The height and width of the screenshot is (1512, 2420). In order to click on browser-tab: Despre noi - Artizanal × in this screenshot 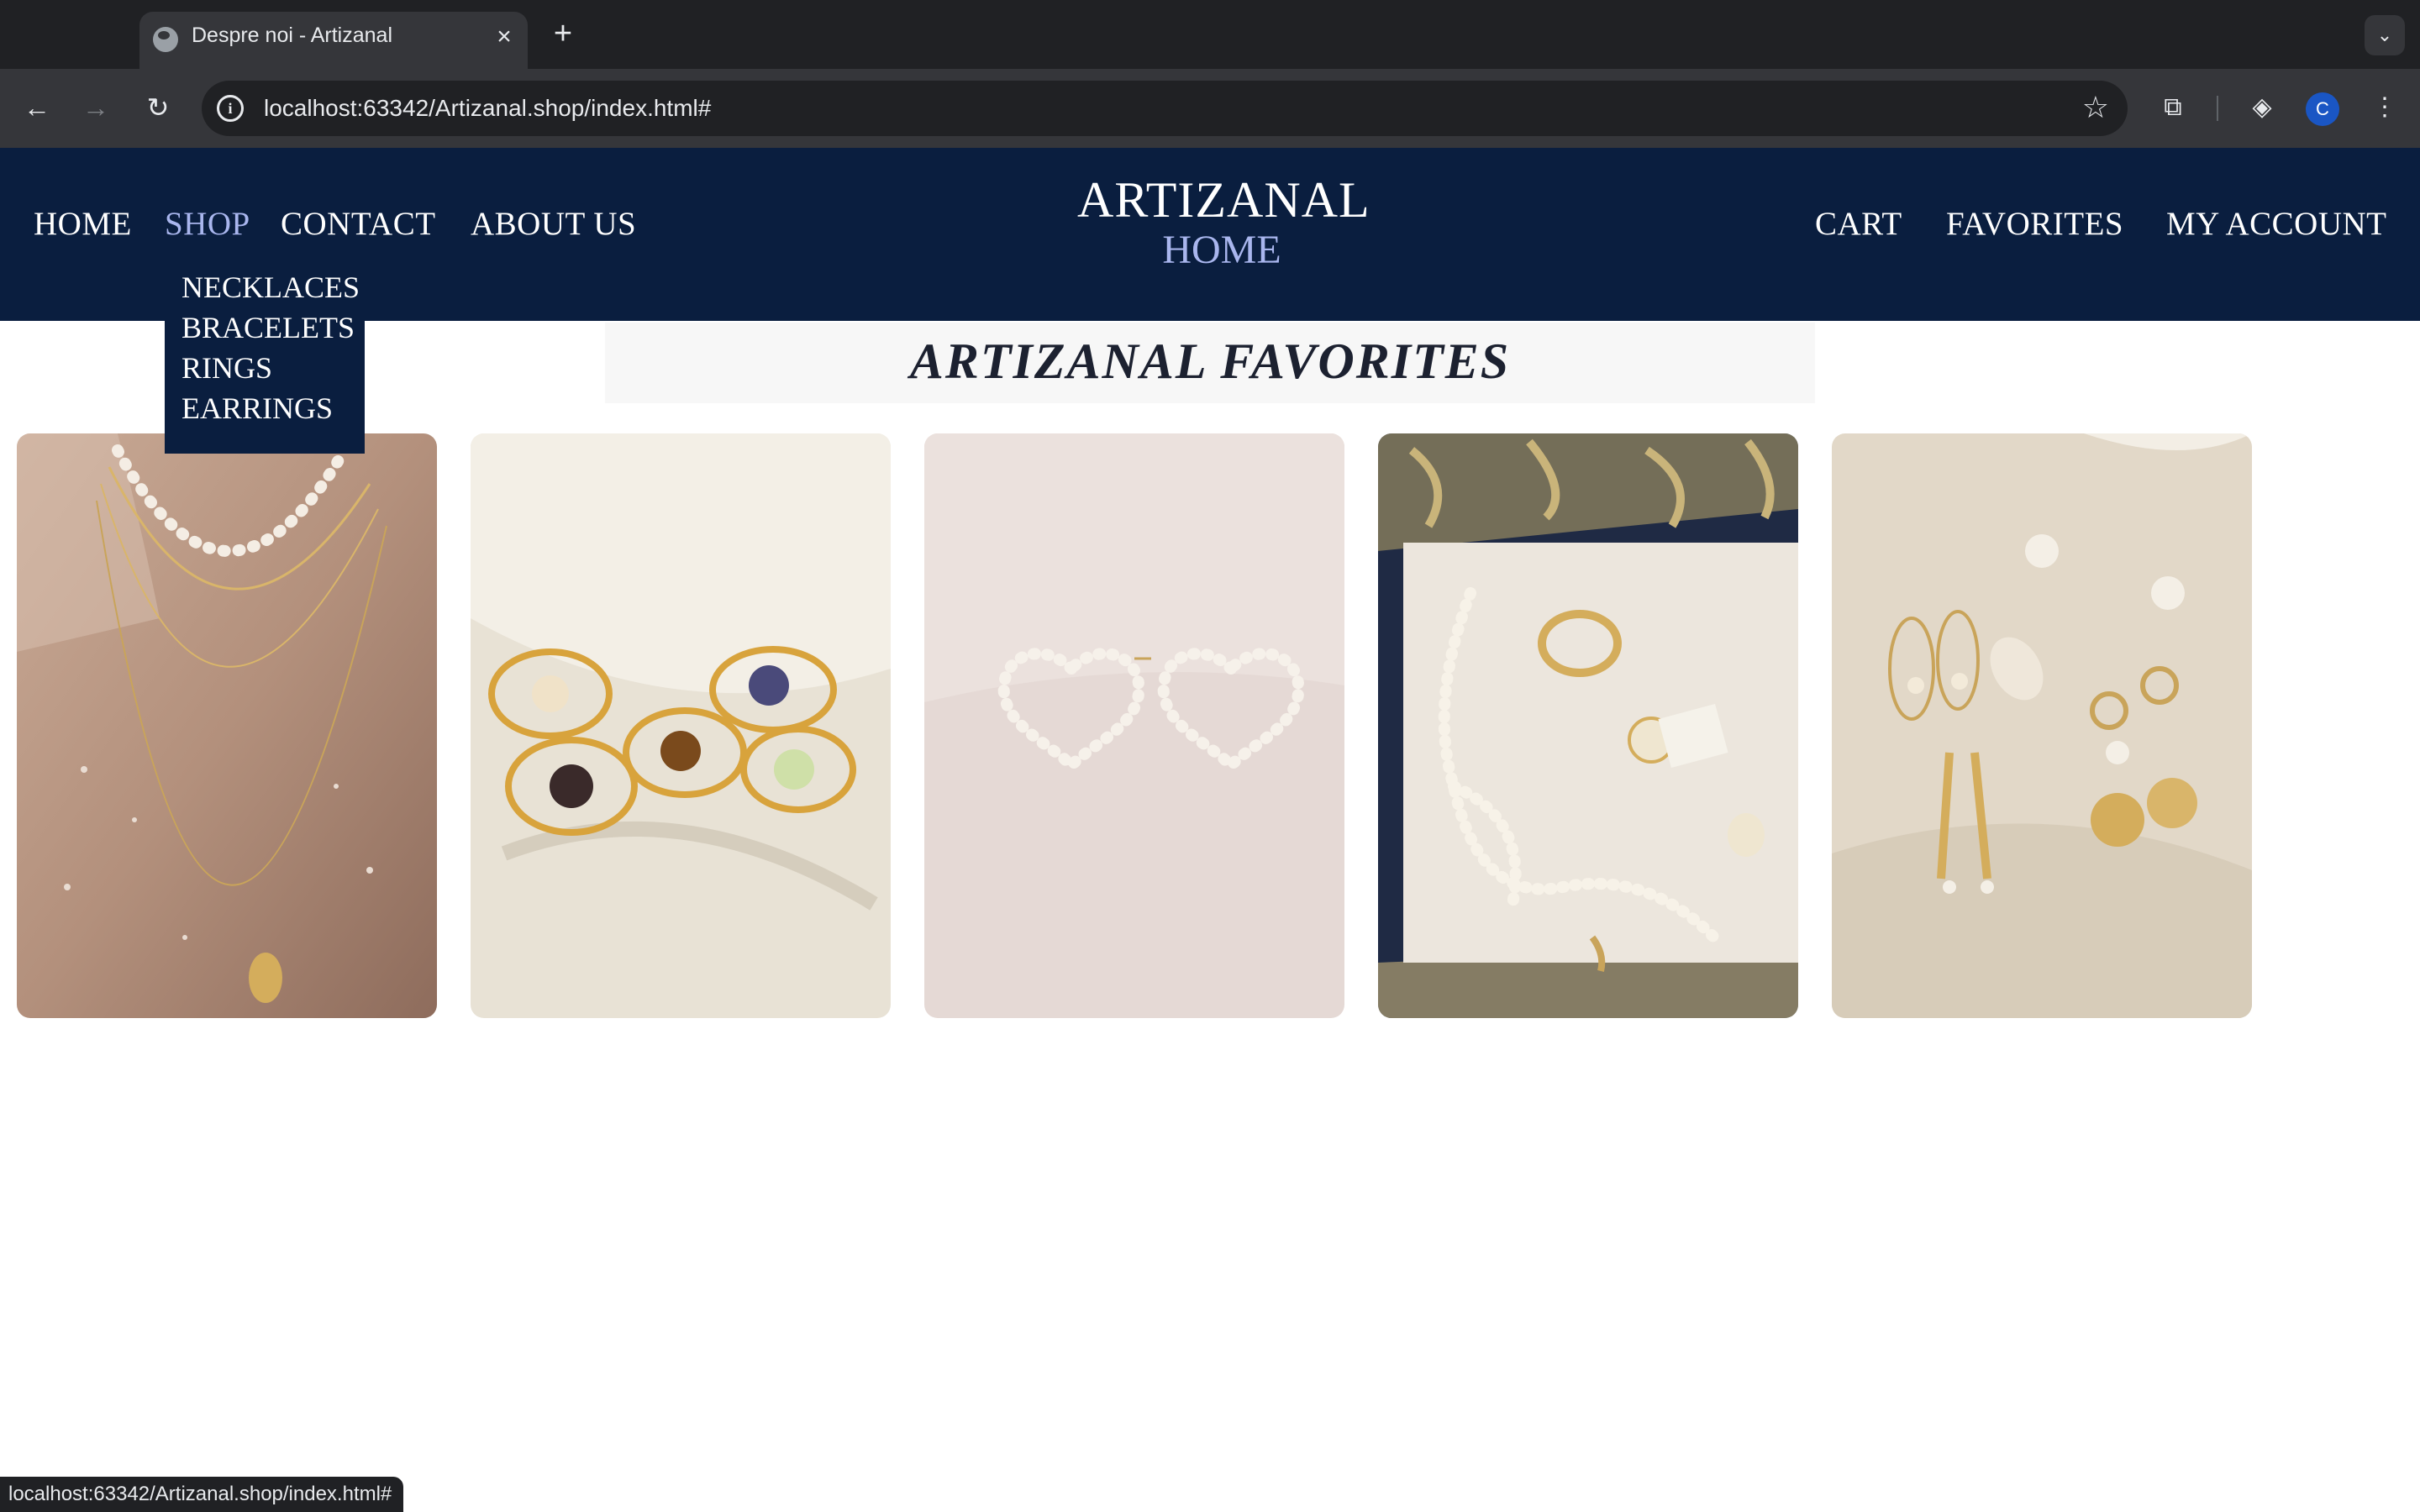, I will do `click(333, 40)`.